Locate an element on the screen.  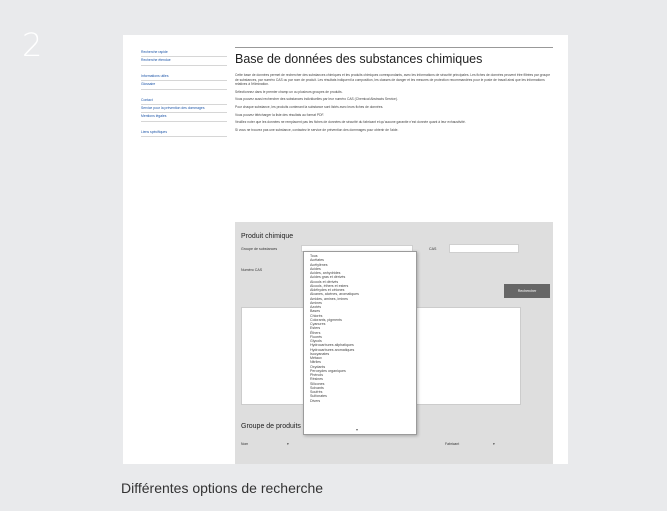
sidebar-item-specific-links: Liens spécifiques is located at coordinates (184, 133).